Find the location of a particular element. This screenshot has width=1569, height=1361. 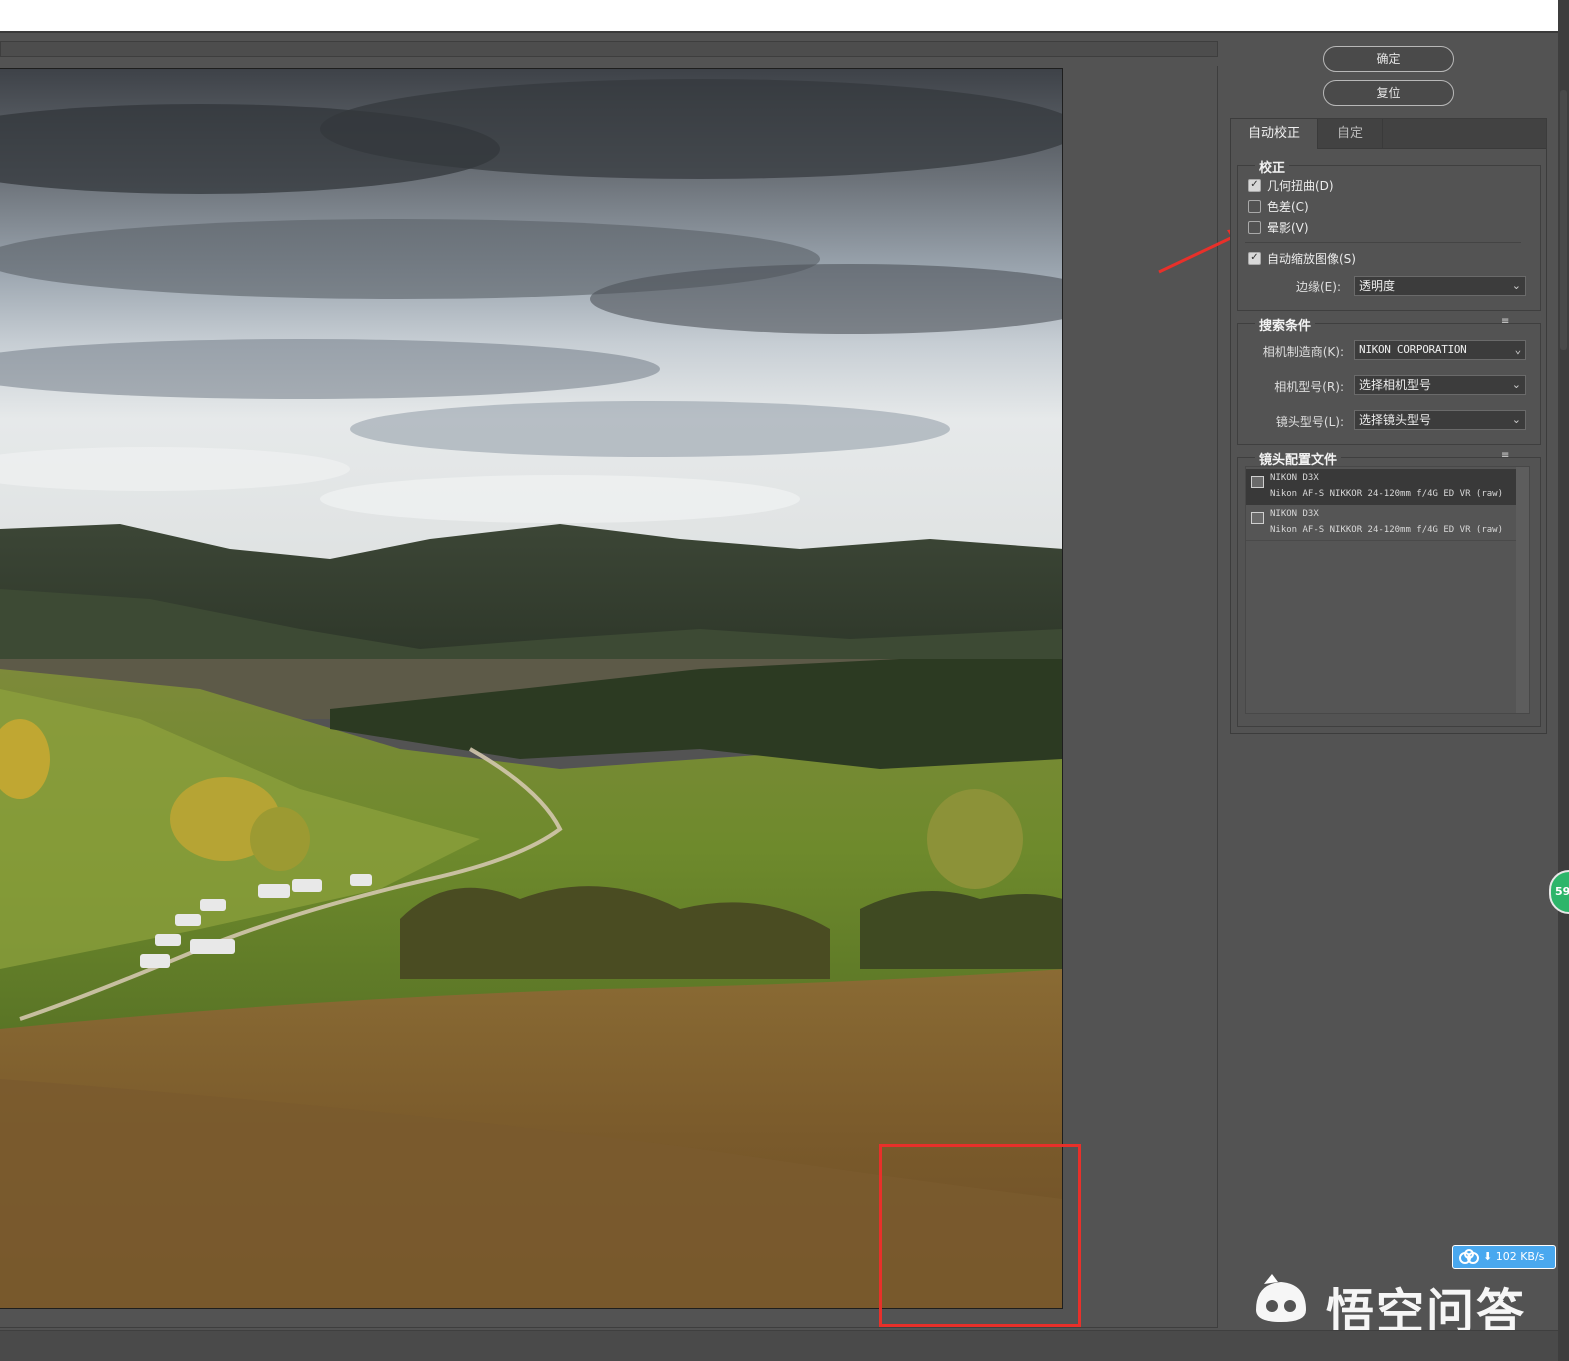

camera-model-value: 选择相机型号 is located at coordinates (1395, 385).